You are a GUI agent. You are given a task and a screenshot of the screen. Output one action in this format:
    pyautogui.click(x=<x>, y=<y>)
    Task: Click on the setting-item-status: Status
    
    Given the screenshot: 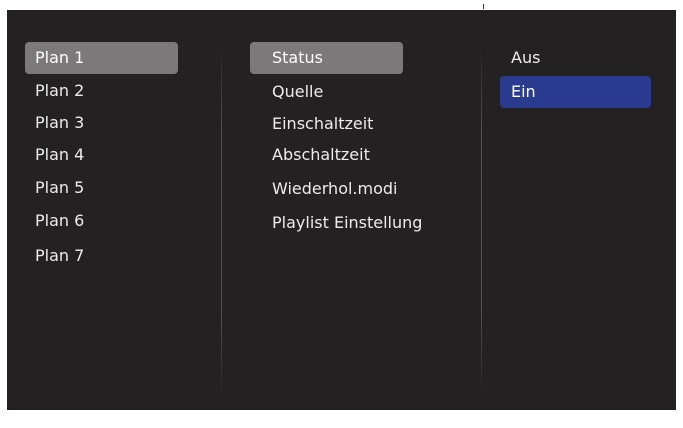 What is the action you would take?
    pyautogui.click(x=326, y=58)
    